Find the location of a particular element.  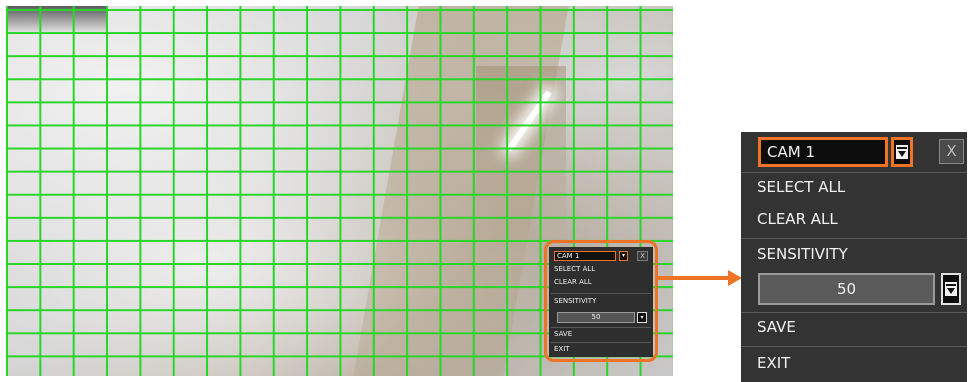

mini-sensitivity-label: SENSITIVITY is located at coordinates (575, 301).